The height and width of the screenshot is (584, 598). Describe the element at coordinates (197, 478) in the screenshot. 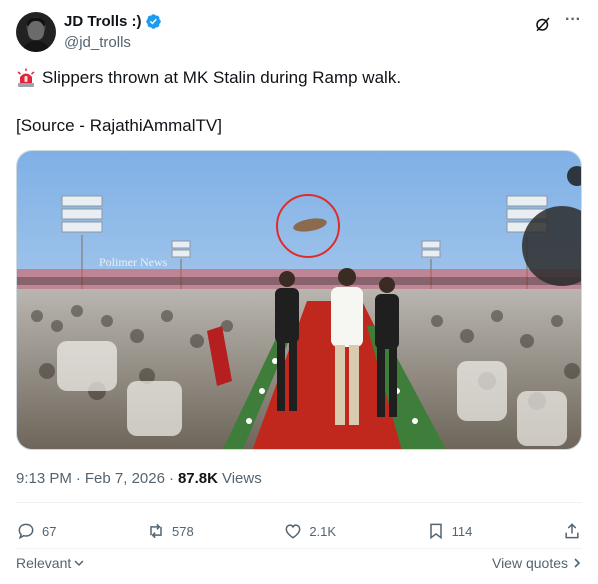

I see `views-count: 87.8K` at that location.